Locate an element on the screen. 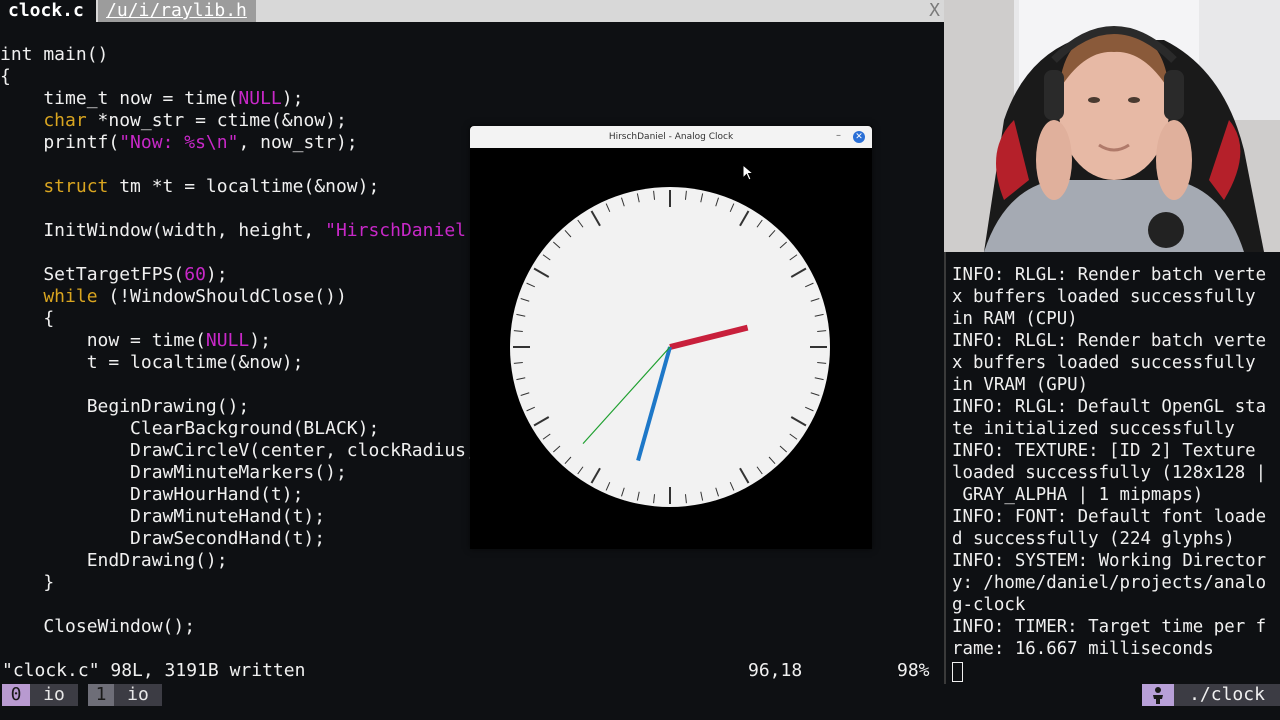 The image size is (1280, 720). code-token: char is located at coordinates (43, 120).